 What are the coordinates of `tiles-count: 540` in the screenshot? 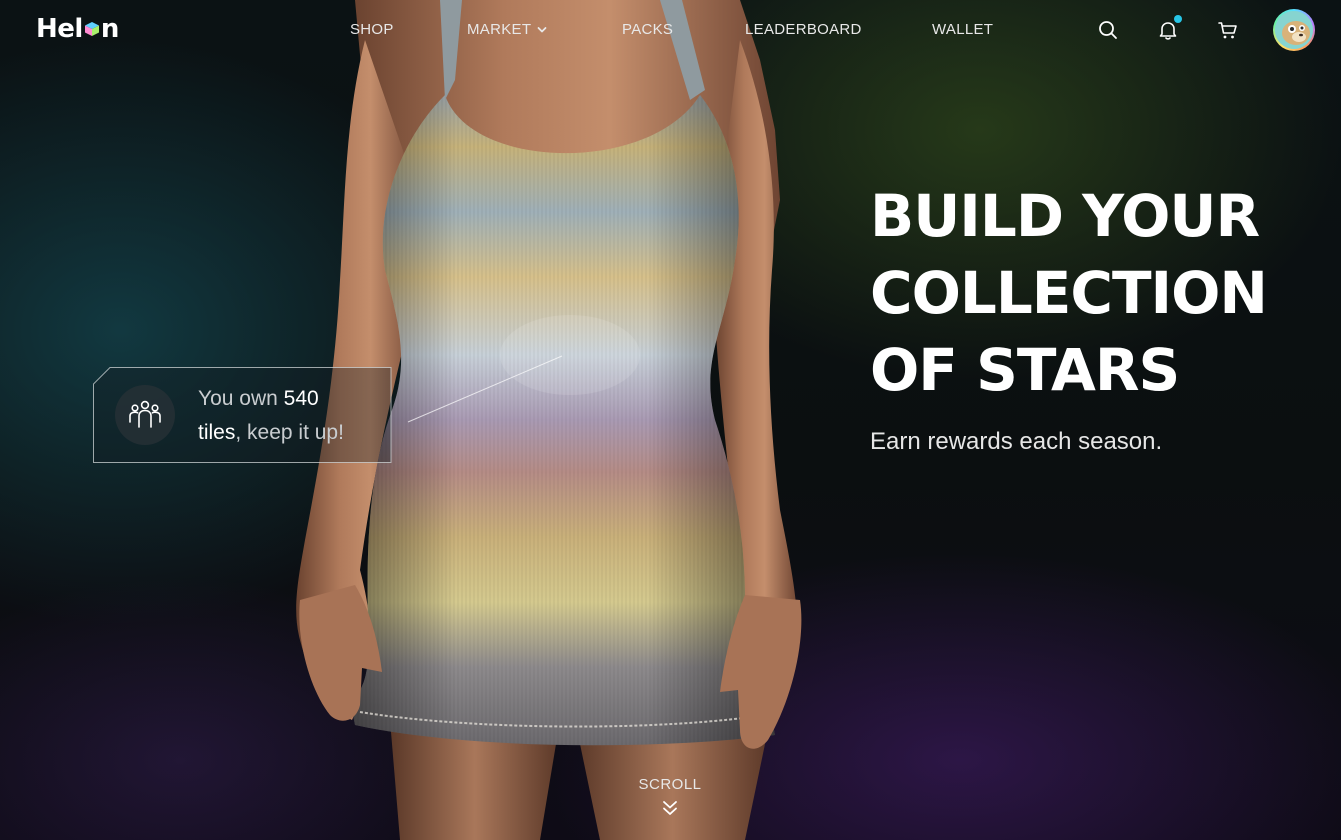 It's located at (301, 398).